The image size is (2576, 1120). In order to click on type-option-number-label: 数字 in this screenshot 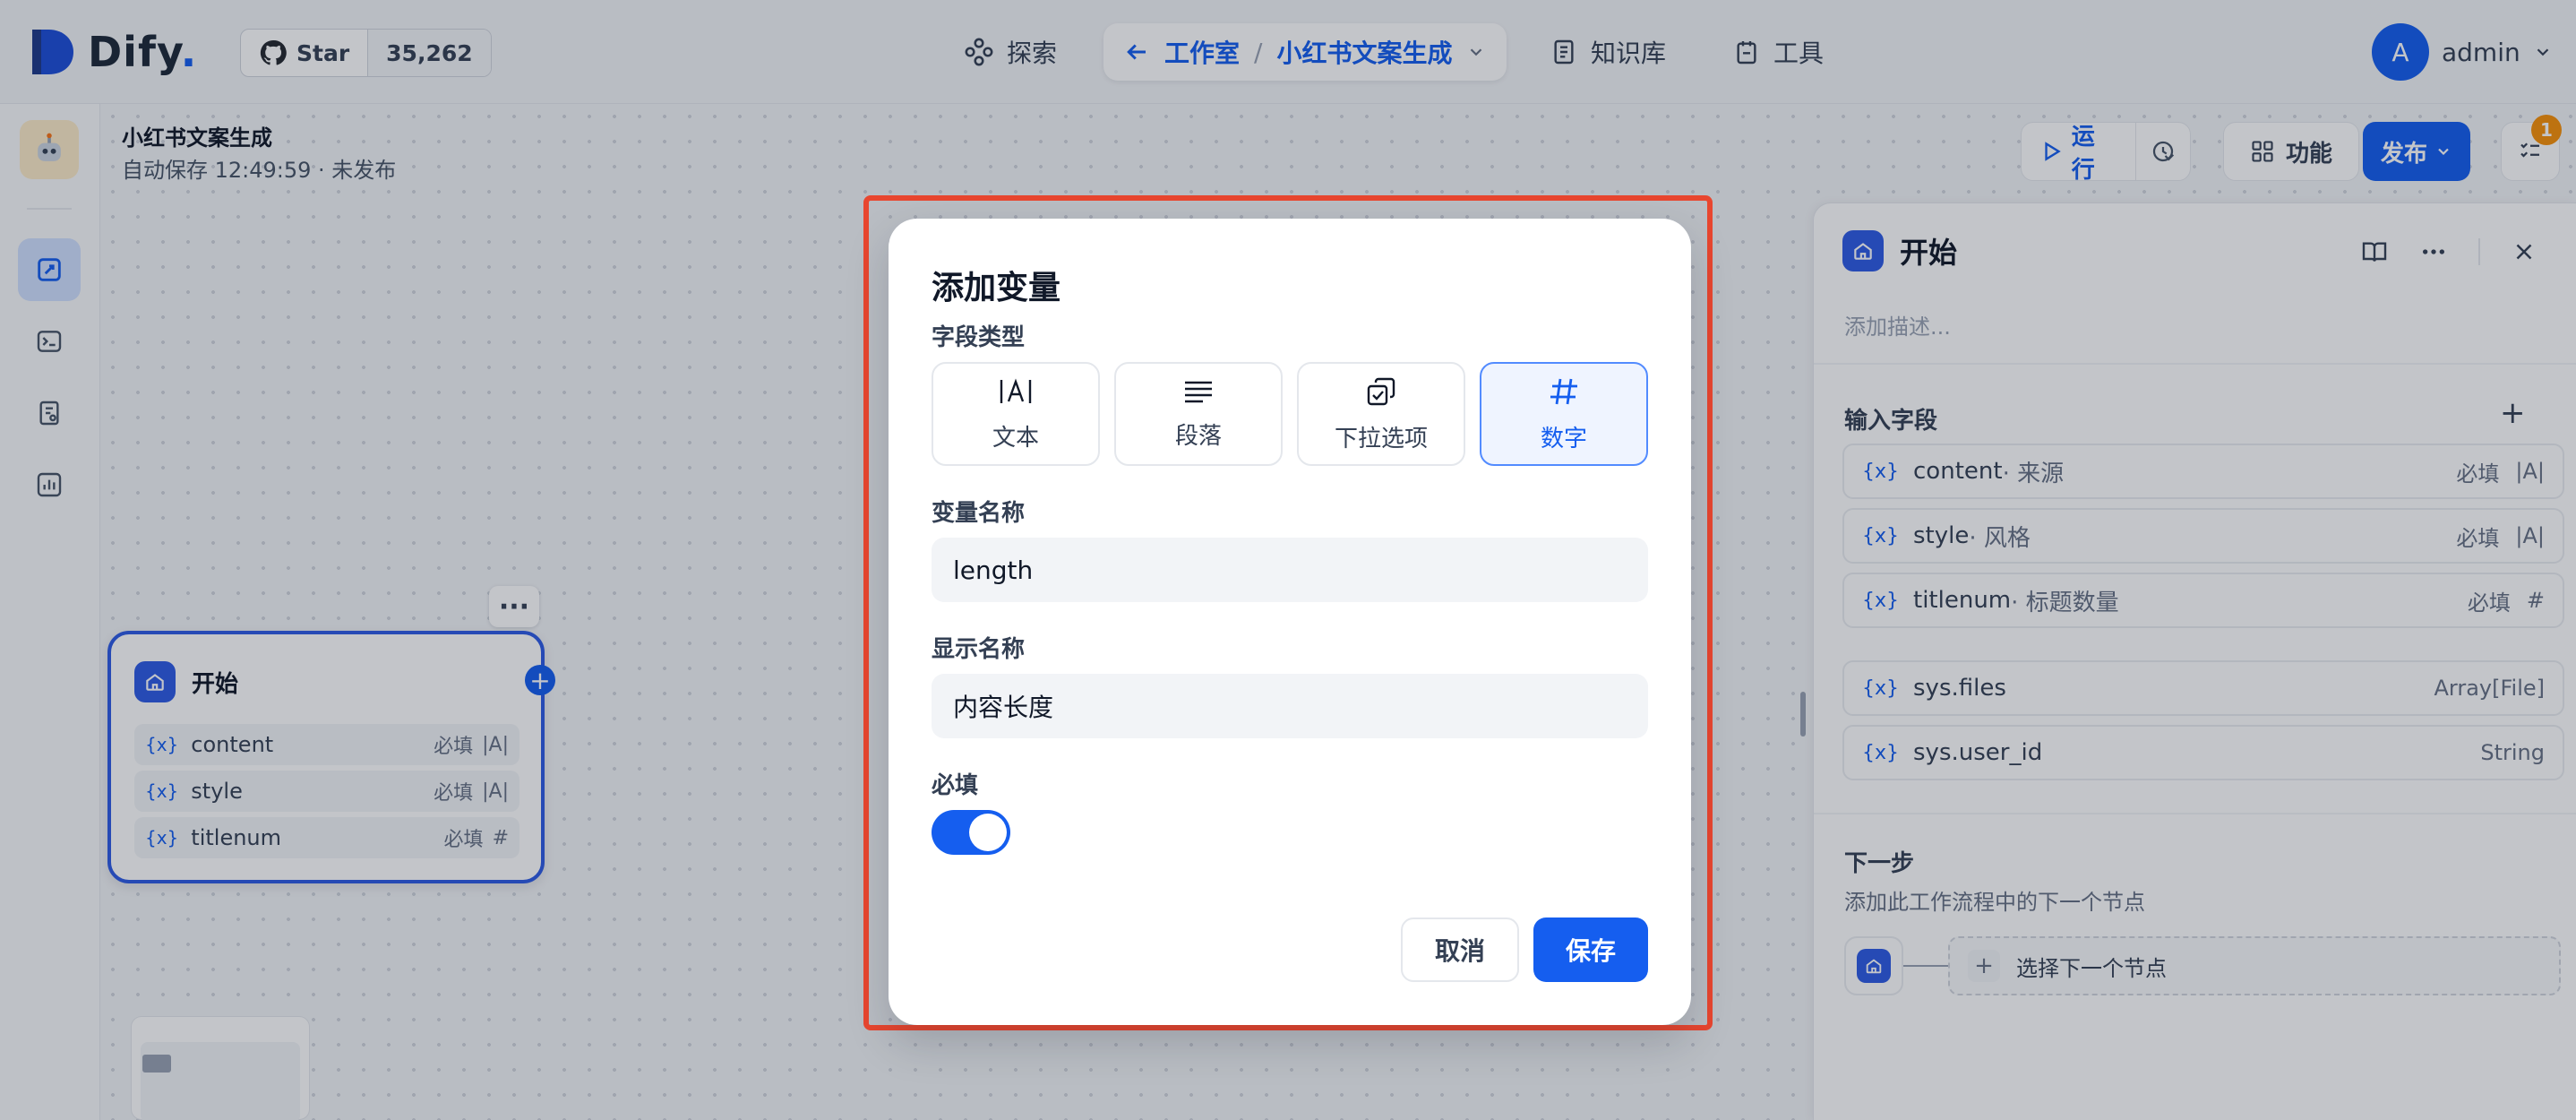, I will do `click(1563, 438)`.